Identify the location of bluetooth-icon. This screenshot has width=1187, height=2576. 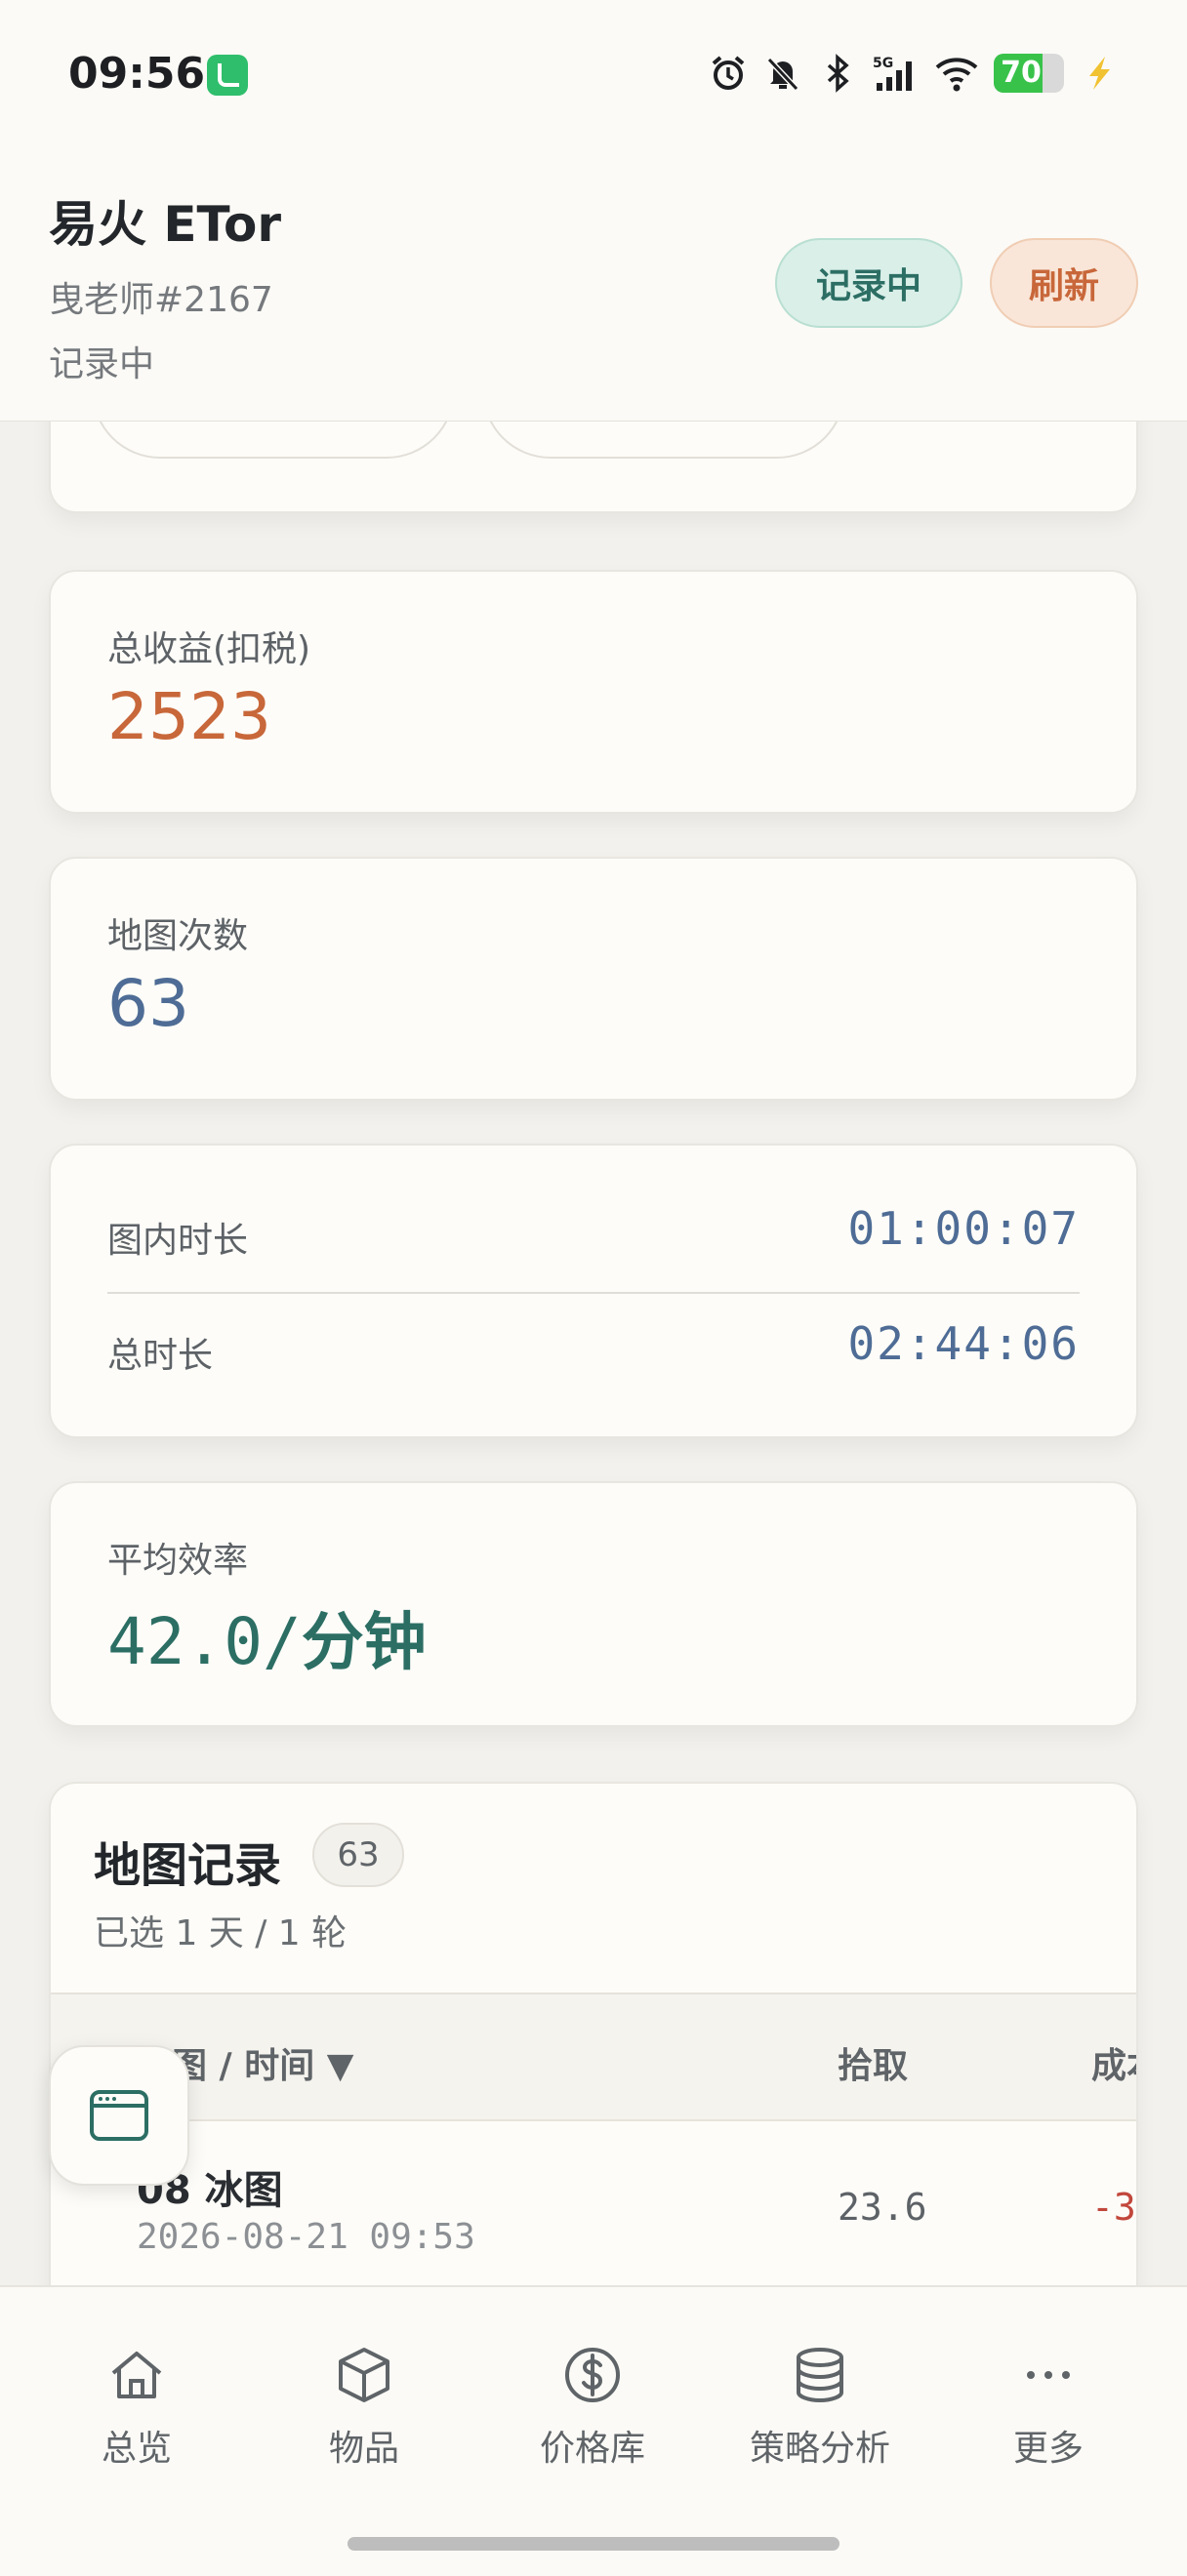
(838, 73).